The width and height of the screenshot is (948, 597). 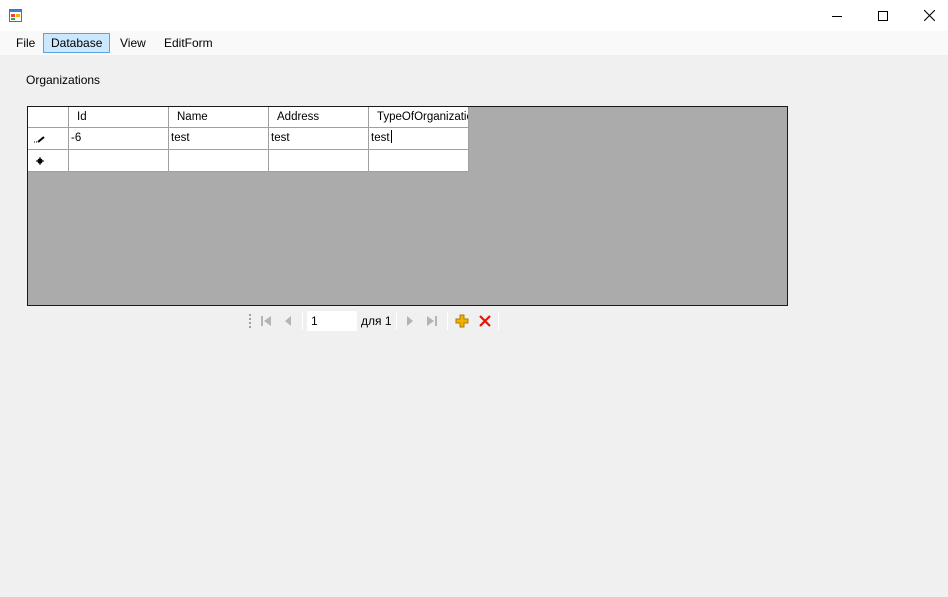 I want to click on maximize-button, so click(x=883, y=15).